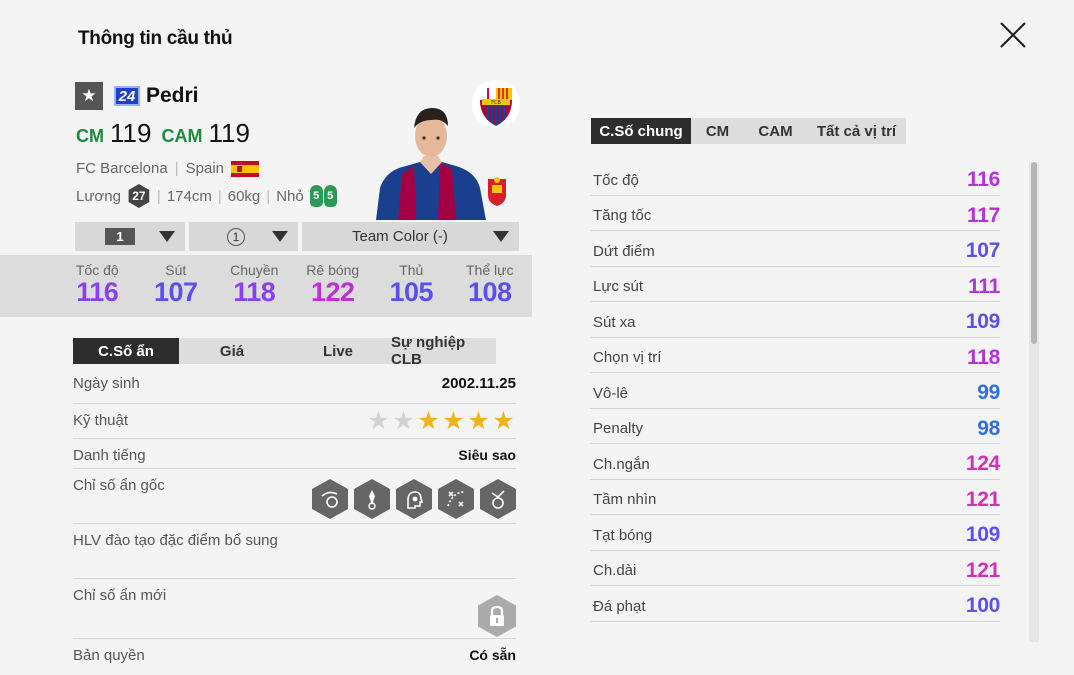  Describe the element at coordinates (294, 655) in the screenshot. I see `info-row-license: Bản quyền Có sẵn` at that location.